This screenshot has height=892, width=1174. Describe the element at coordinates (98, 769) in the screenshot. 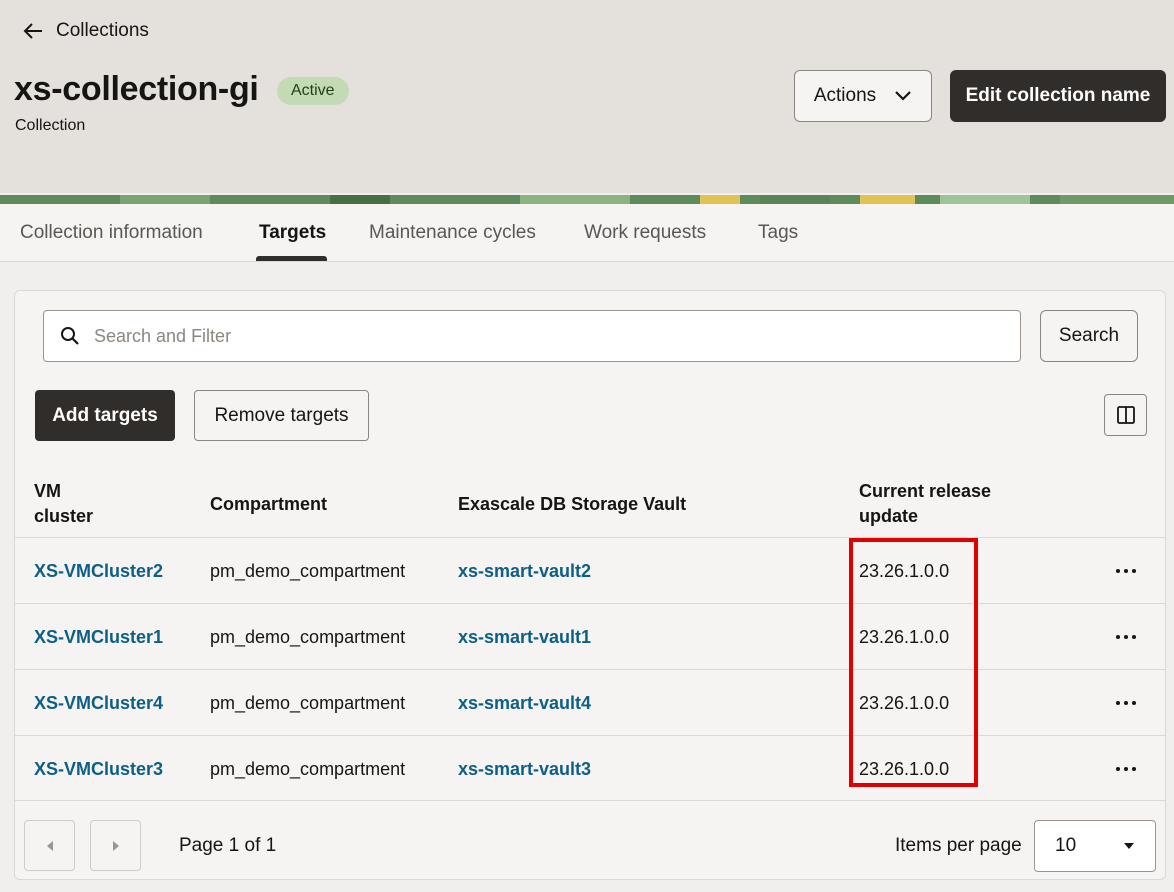

I see `vm-cluster-link: XS-VMCluster3` at that location.